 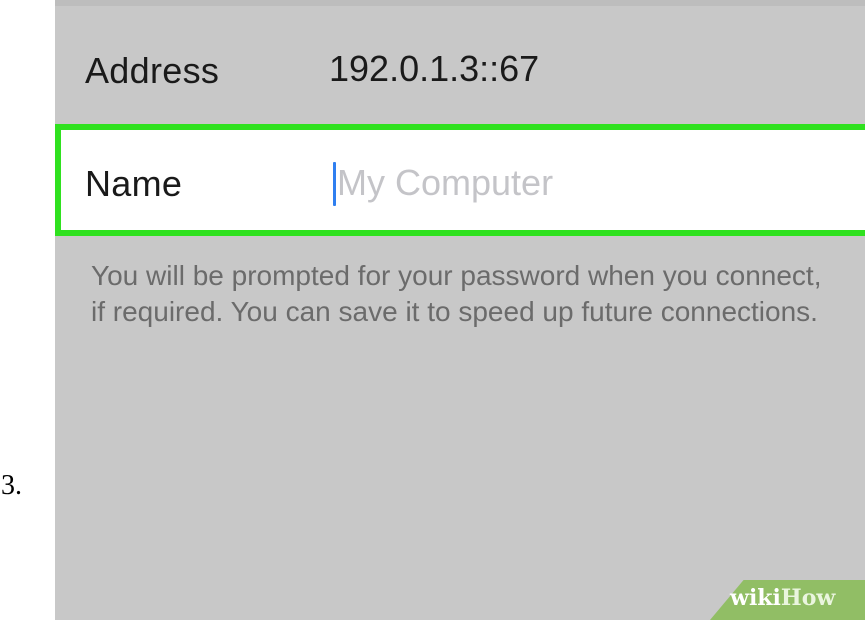 I want to click on step-number: 3., so click(x=11, y=485).